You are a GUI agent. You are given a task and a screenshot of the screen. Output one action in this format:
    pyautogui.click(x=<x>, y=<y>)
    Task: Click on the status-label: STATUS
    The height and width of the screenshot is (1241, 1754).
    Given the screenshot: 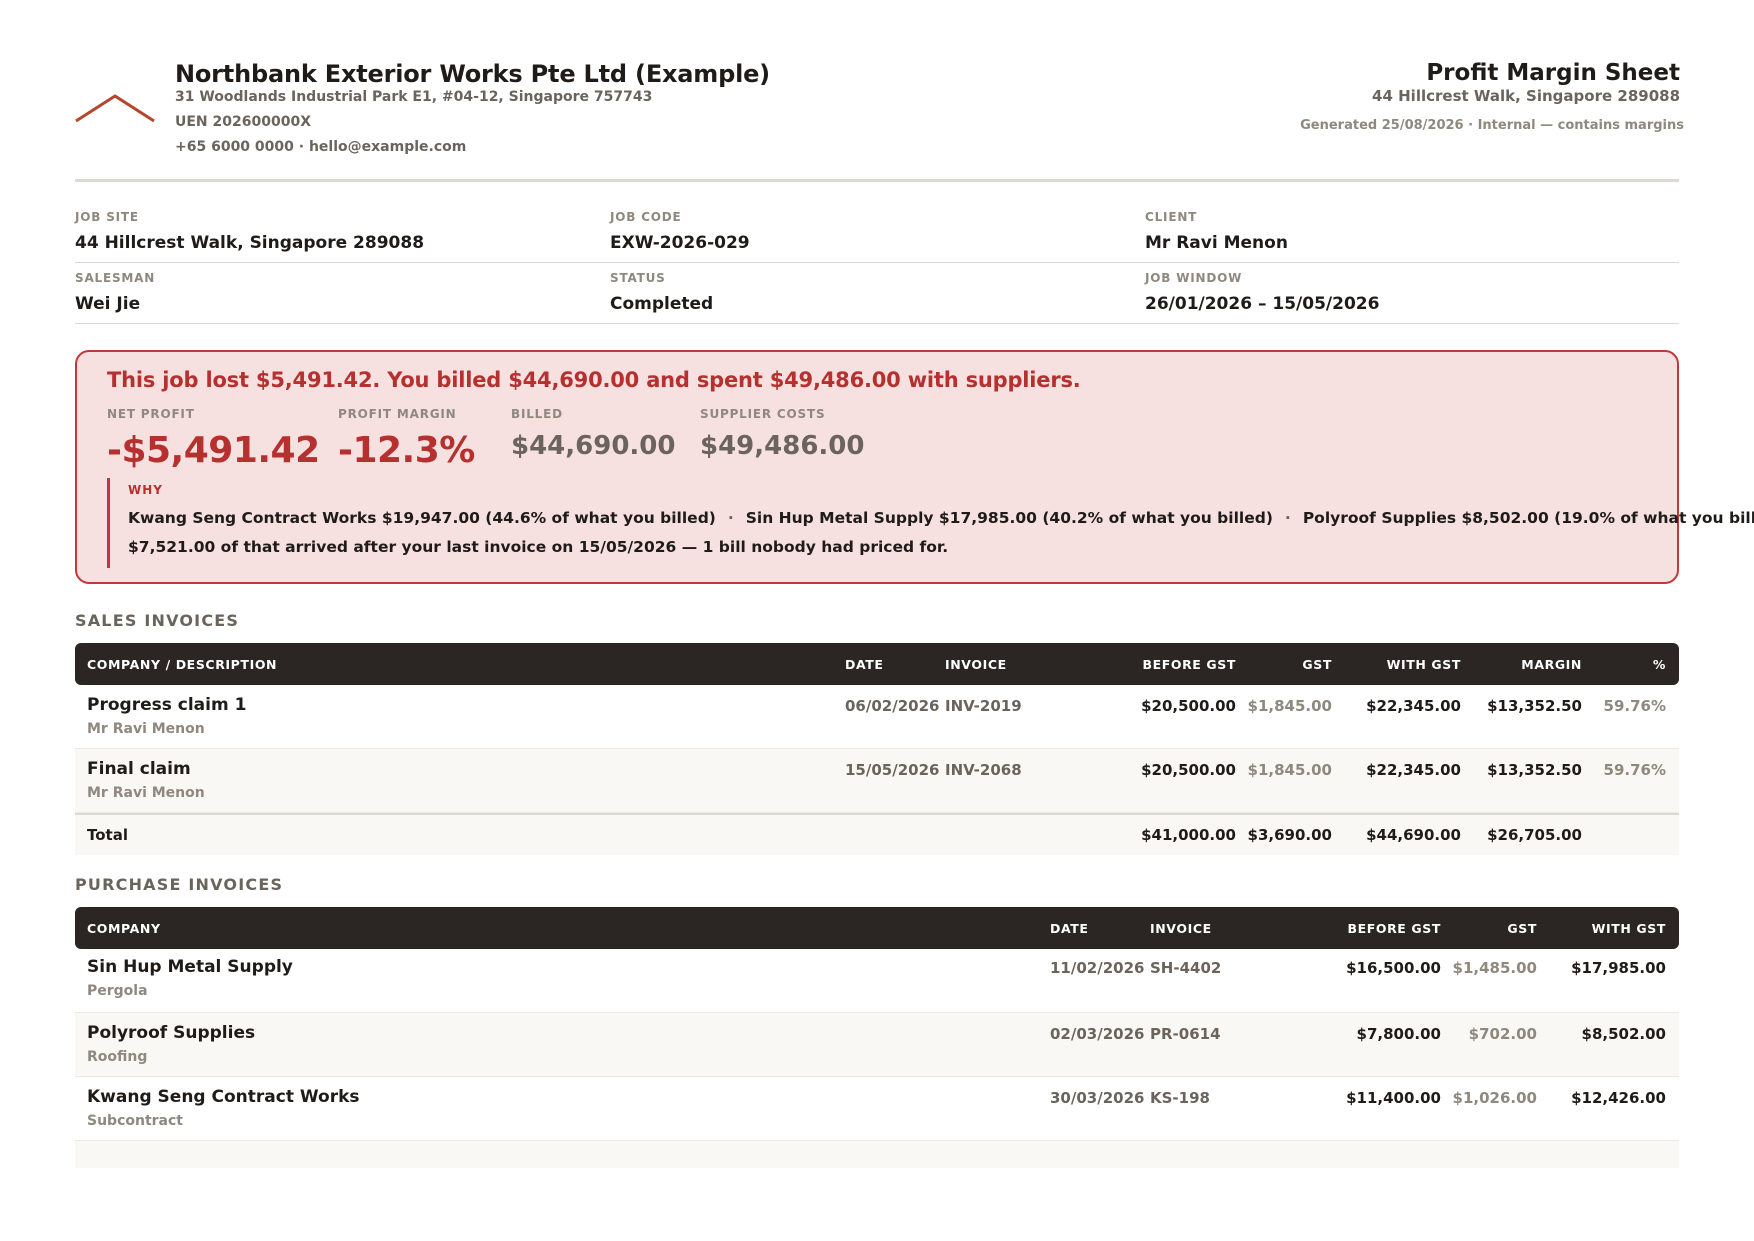 What is the action you would take?
    pyautogui.click(x=638, y=278)
    